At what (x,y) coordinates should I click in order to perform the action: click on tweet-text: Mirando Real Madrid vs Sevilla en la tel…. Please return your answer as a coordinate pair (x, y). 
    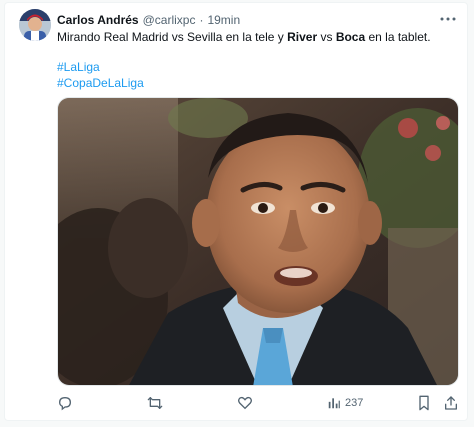
    Looking at the image, I should click on (257, 37).